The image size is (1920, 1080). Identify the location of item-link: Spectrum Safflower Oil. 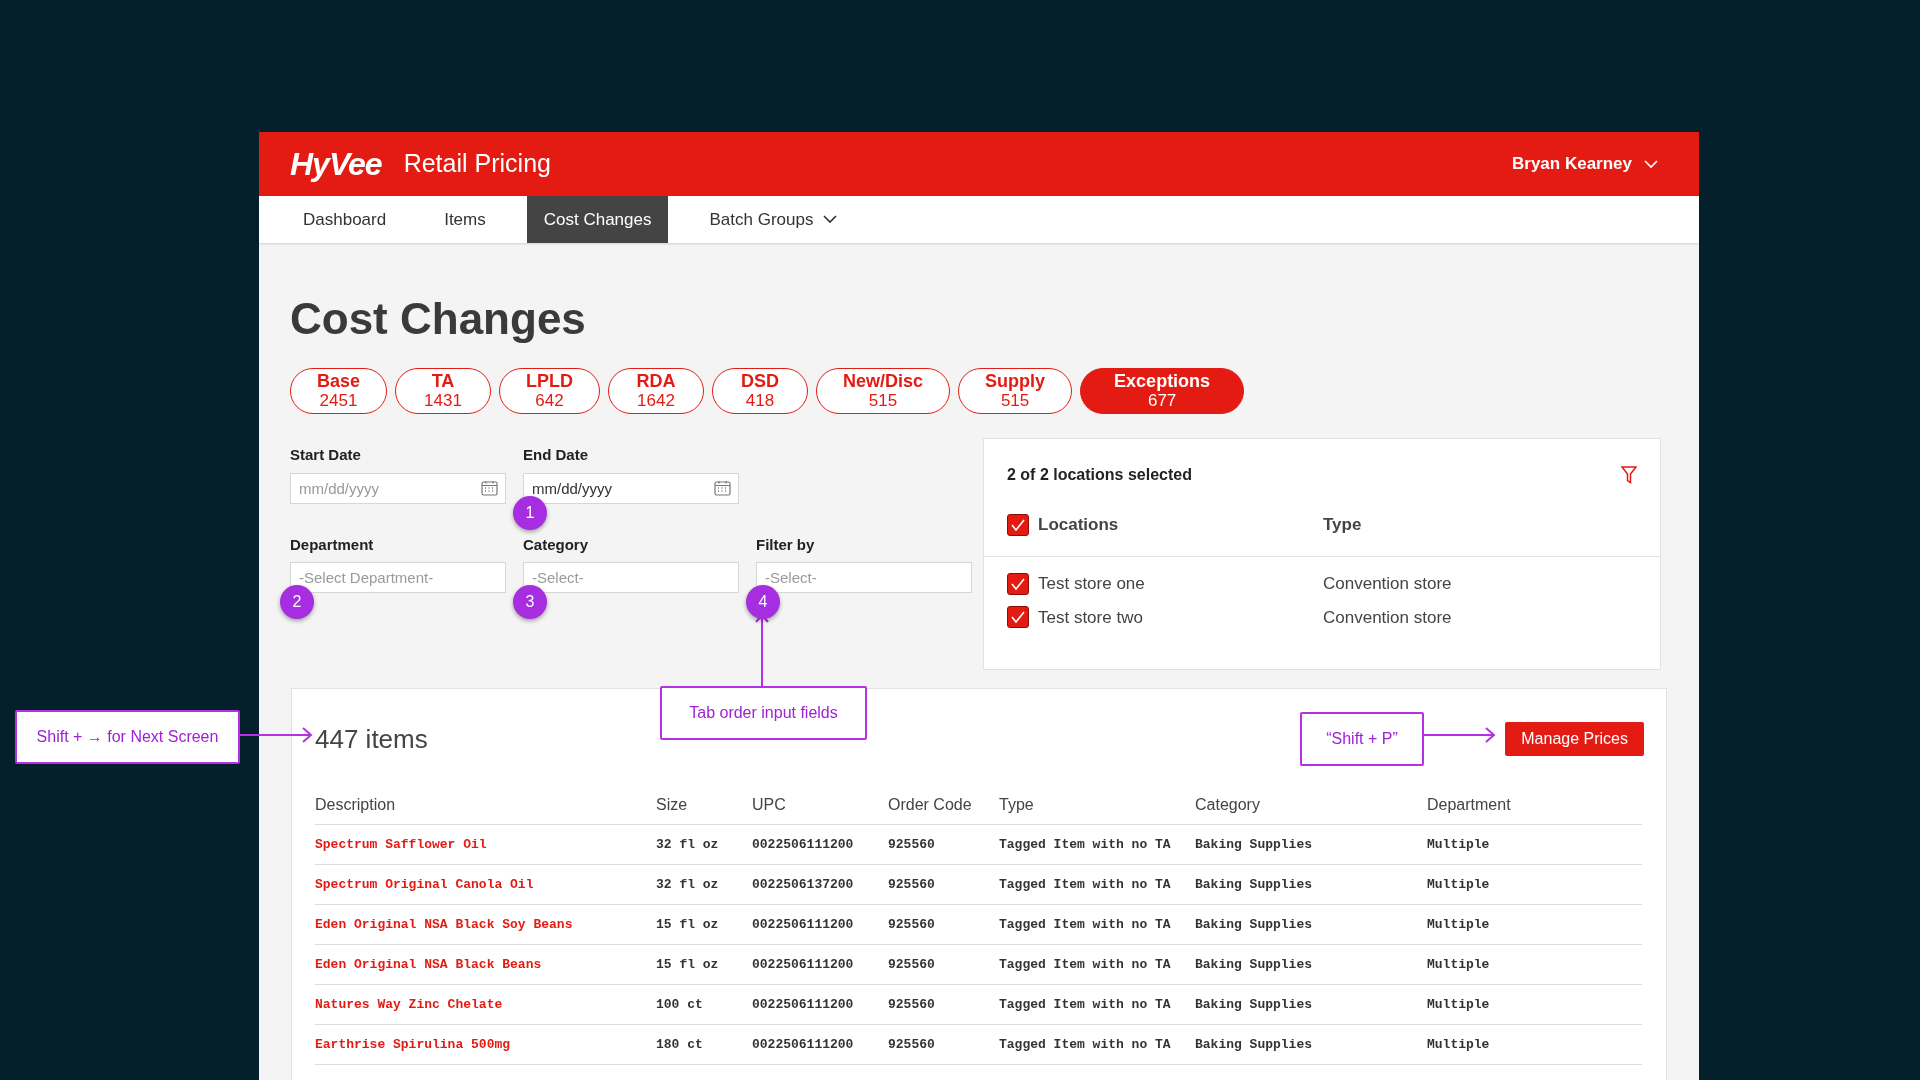
(485, 844).